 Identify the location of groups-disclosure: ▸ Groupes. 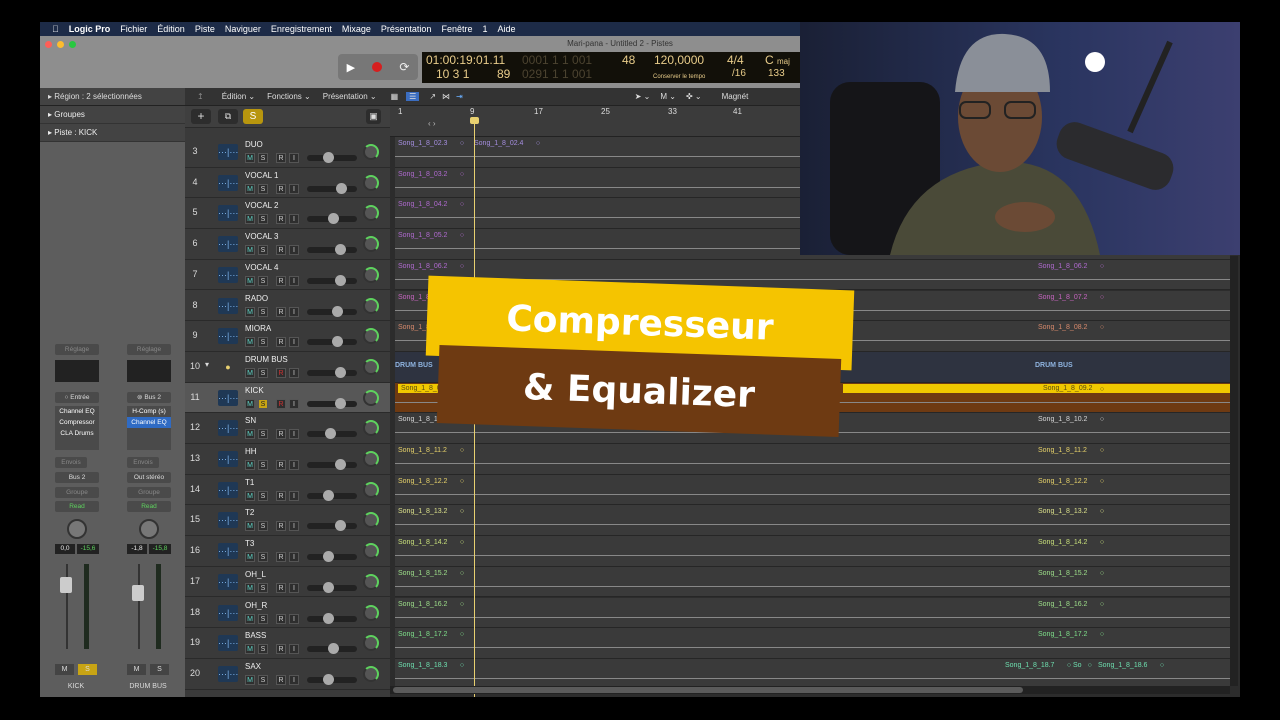
(112, 115).